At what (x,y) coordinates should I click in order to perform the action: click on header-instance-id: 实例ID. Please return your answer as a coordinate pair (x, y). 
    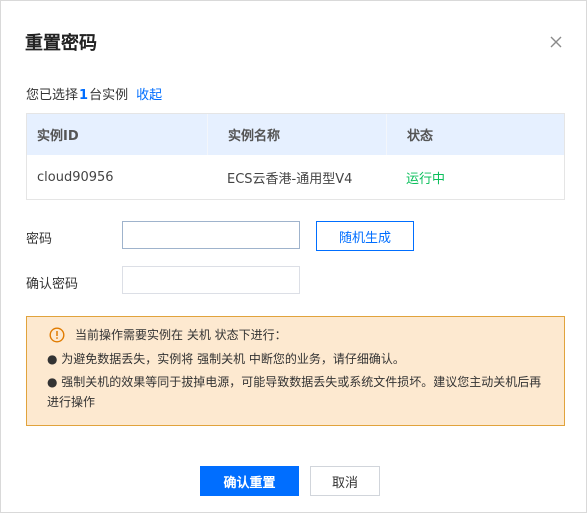
    Looking at the image, I should click on (58, 136).